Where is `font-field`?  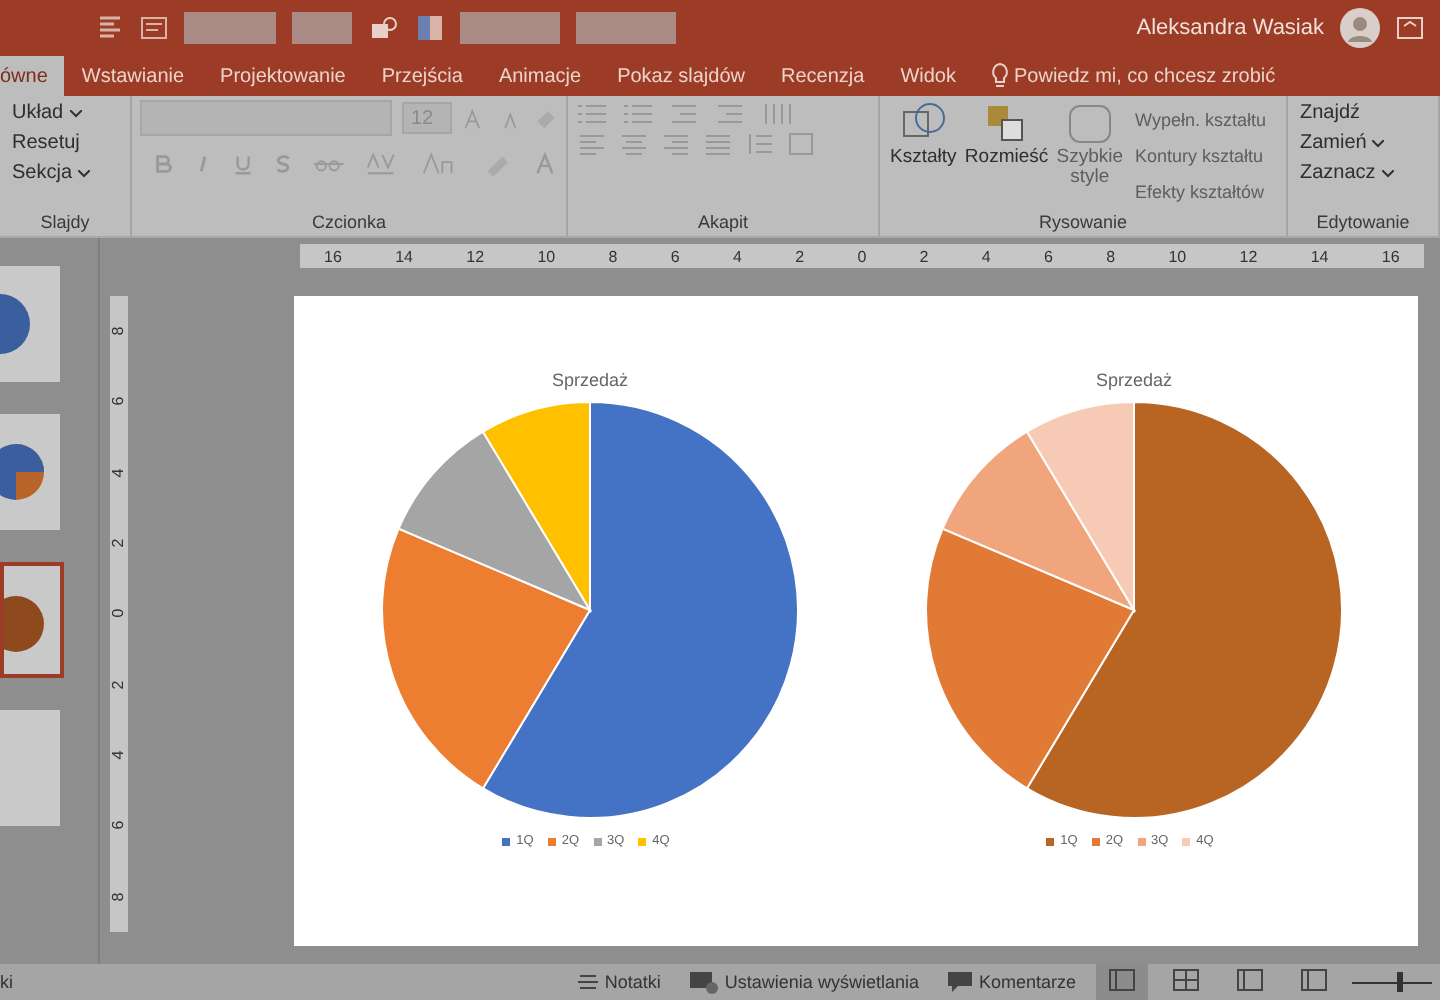
font-field is located at coordinates (230, 28).